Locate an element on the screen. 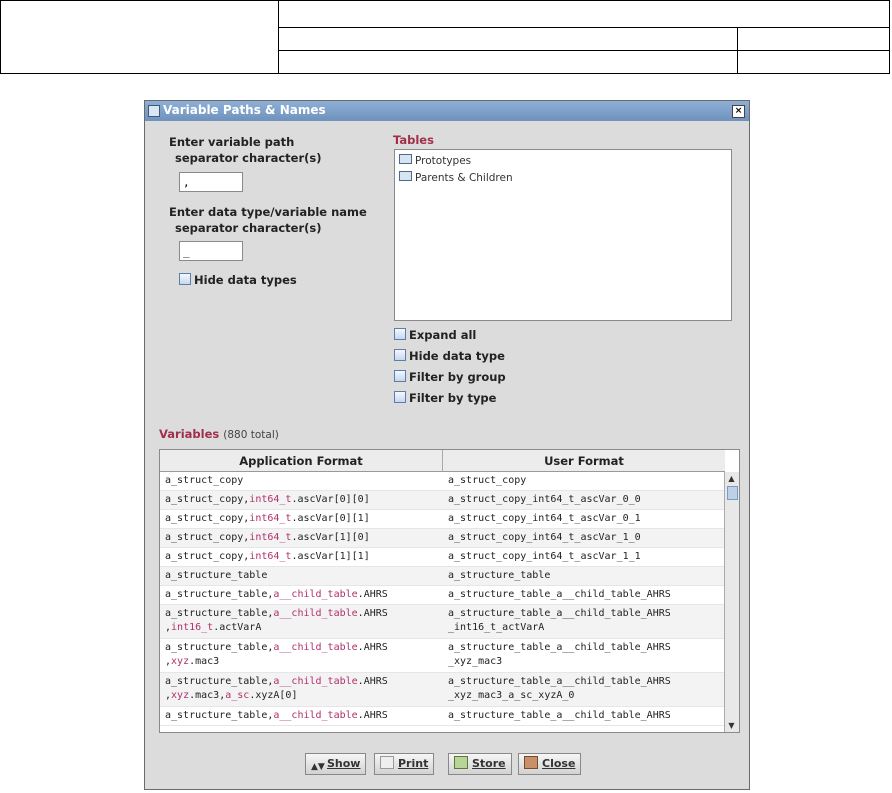 This screenshot has height=793, width=892. scroll-down-icon: ▼ is located at coordinates (731, 725).